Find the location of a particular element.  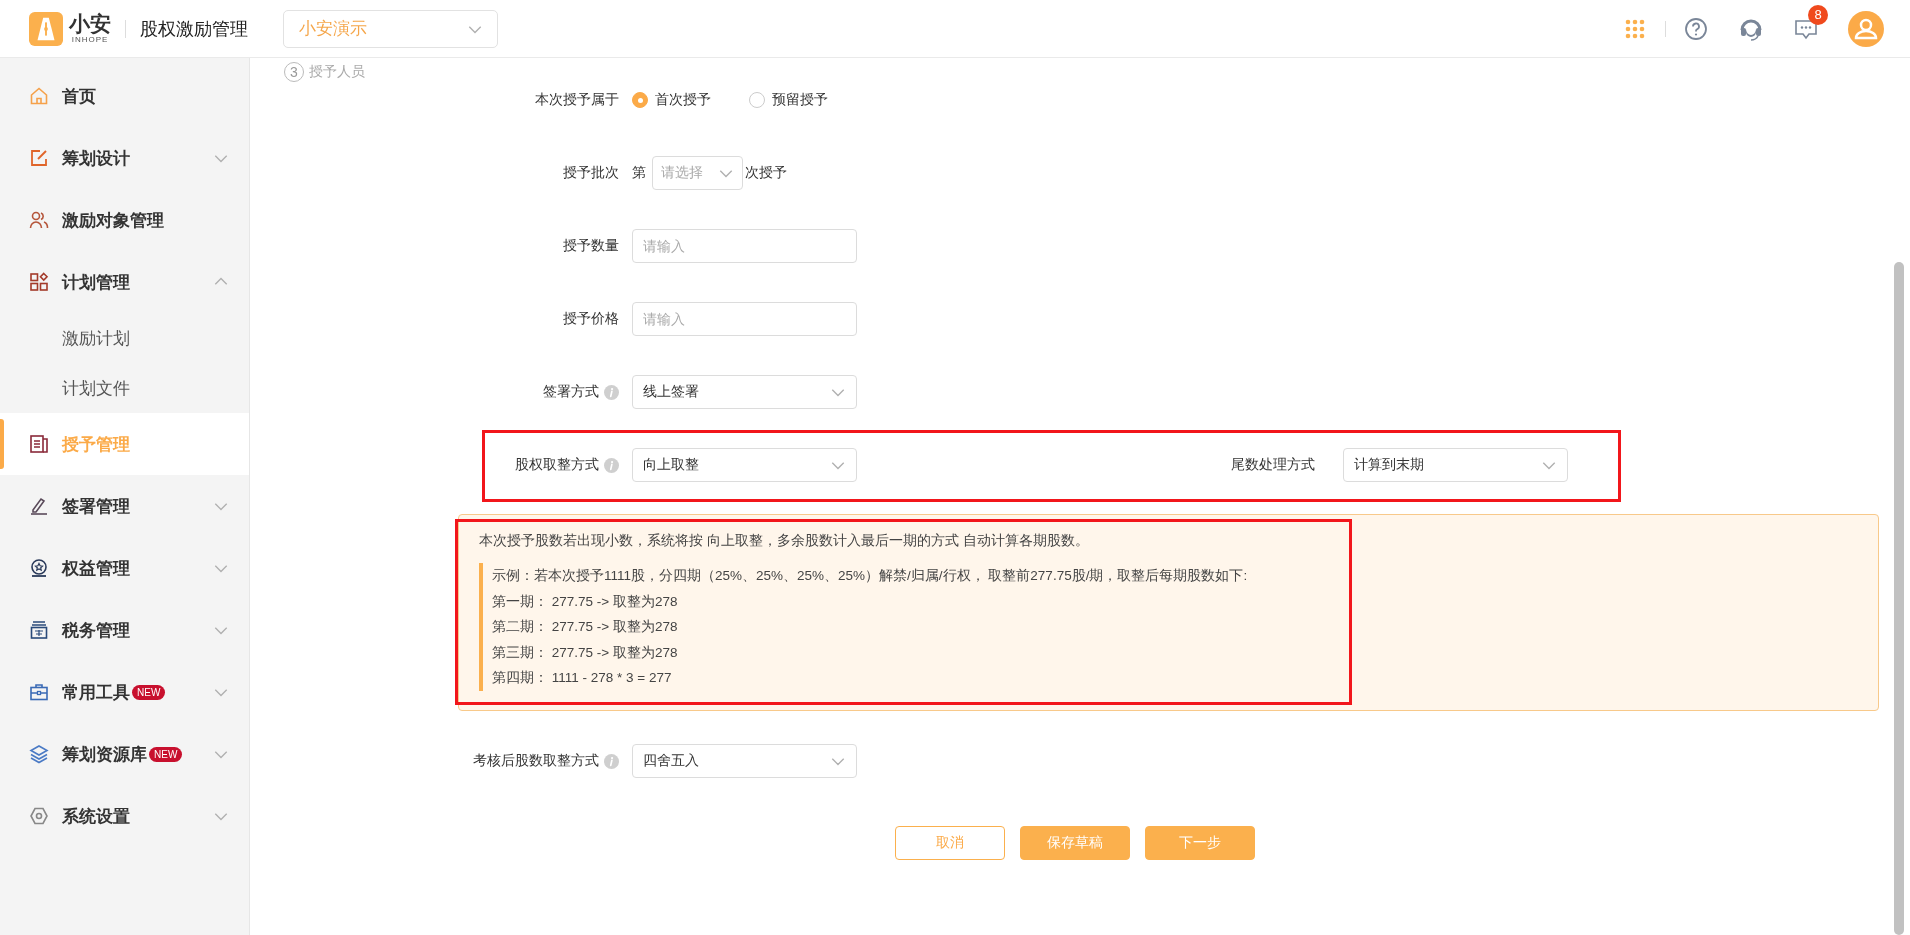

step-label: 授予人员 is located at coordinates (337, 72).